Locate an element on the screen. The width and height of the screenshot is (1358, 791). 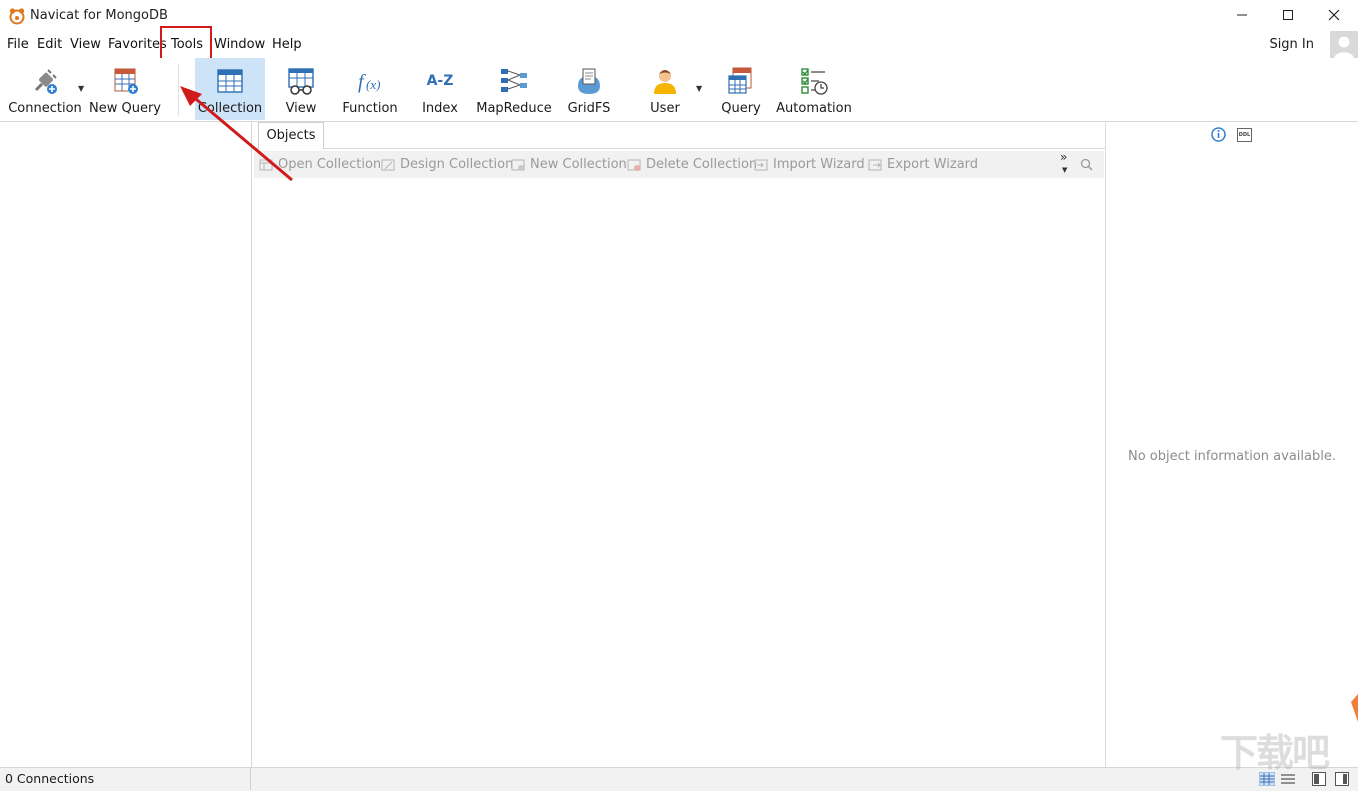
new-collection-icon is located at coordinates (518, 165).